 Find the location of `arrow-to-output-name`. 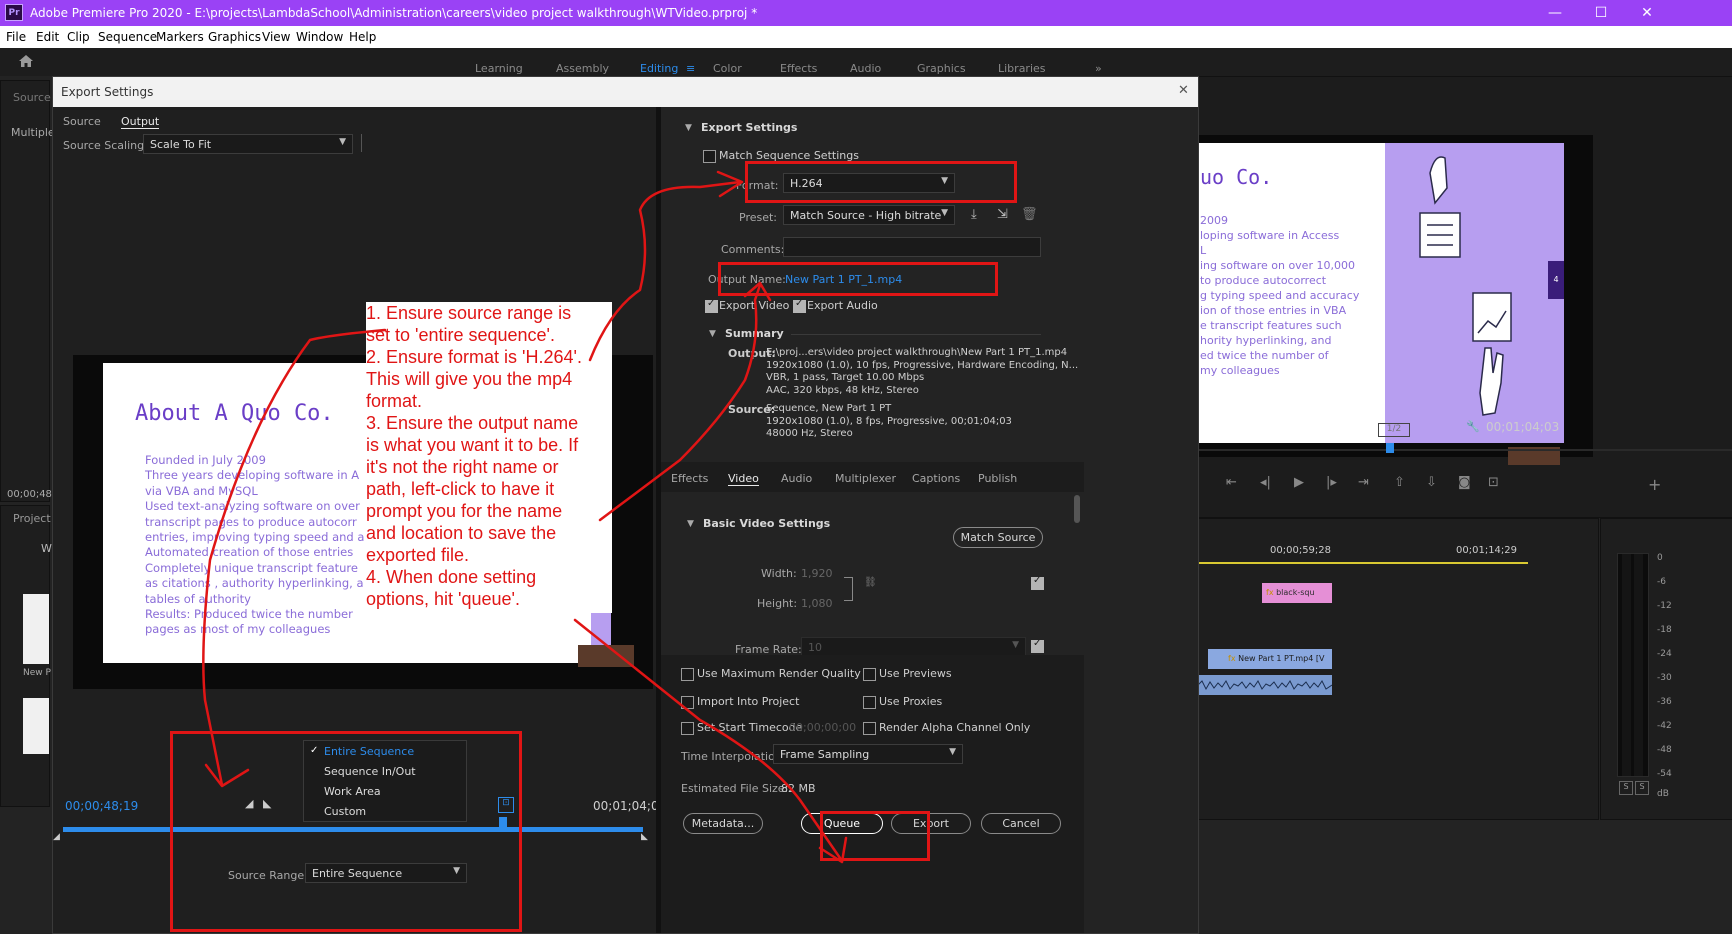

arrow-to-output-name is located at coordinates (680, 402).